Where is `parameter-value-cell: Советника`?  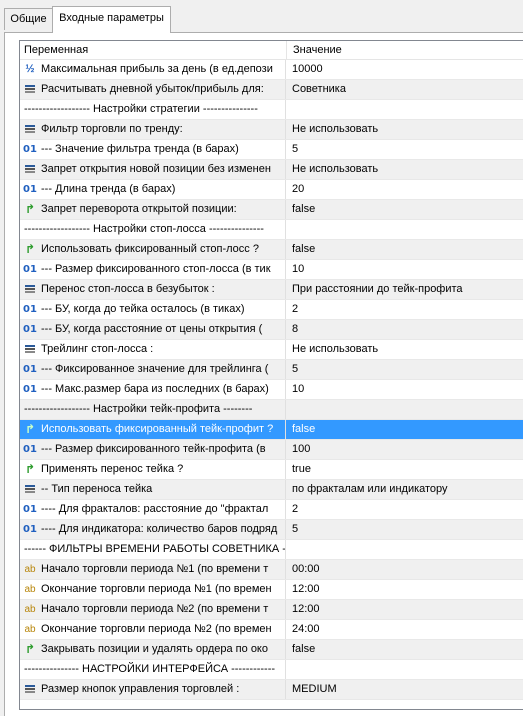
parameter-value-cell: Советника is located at coordinates (404, 89).